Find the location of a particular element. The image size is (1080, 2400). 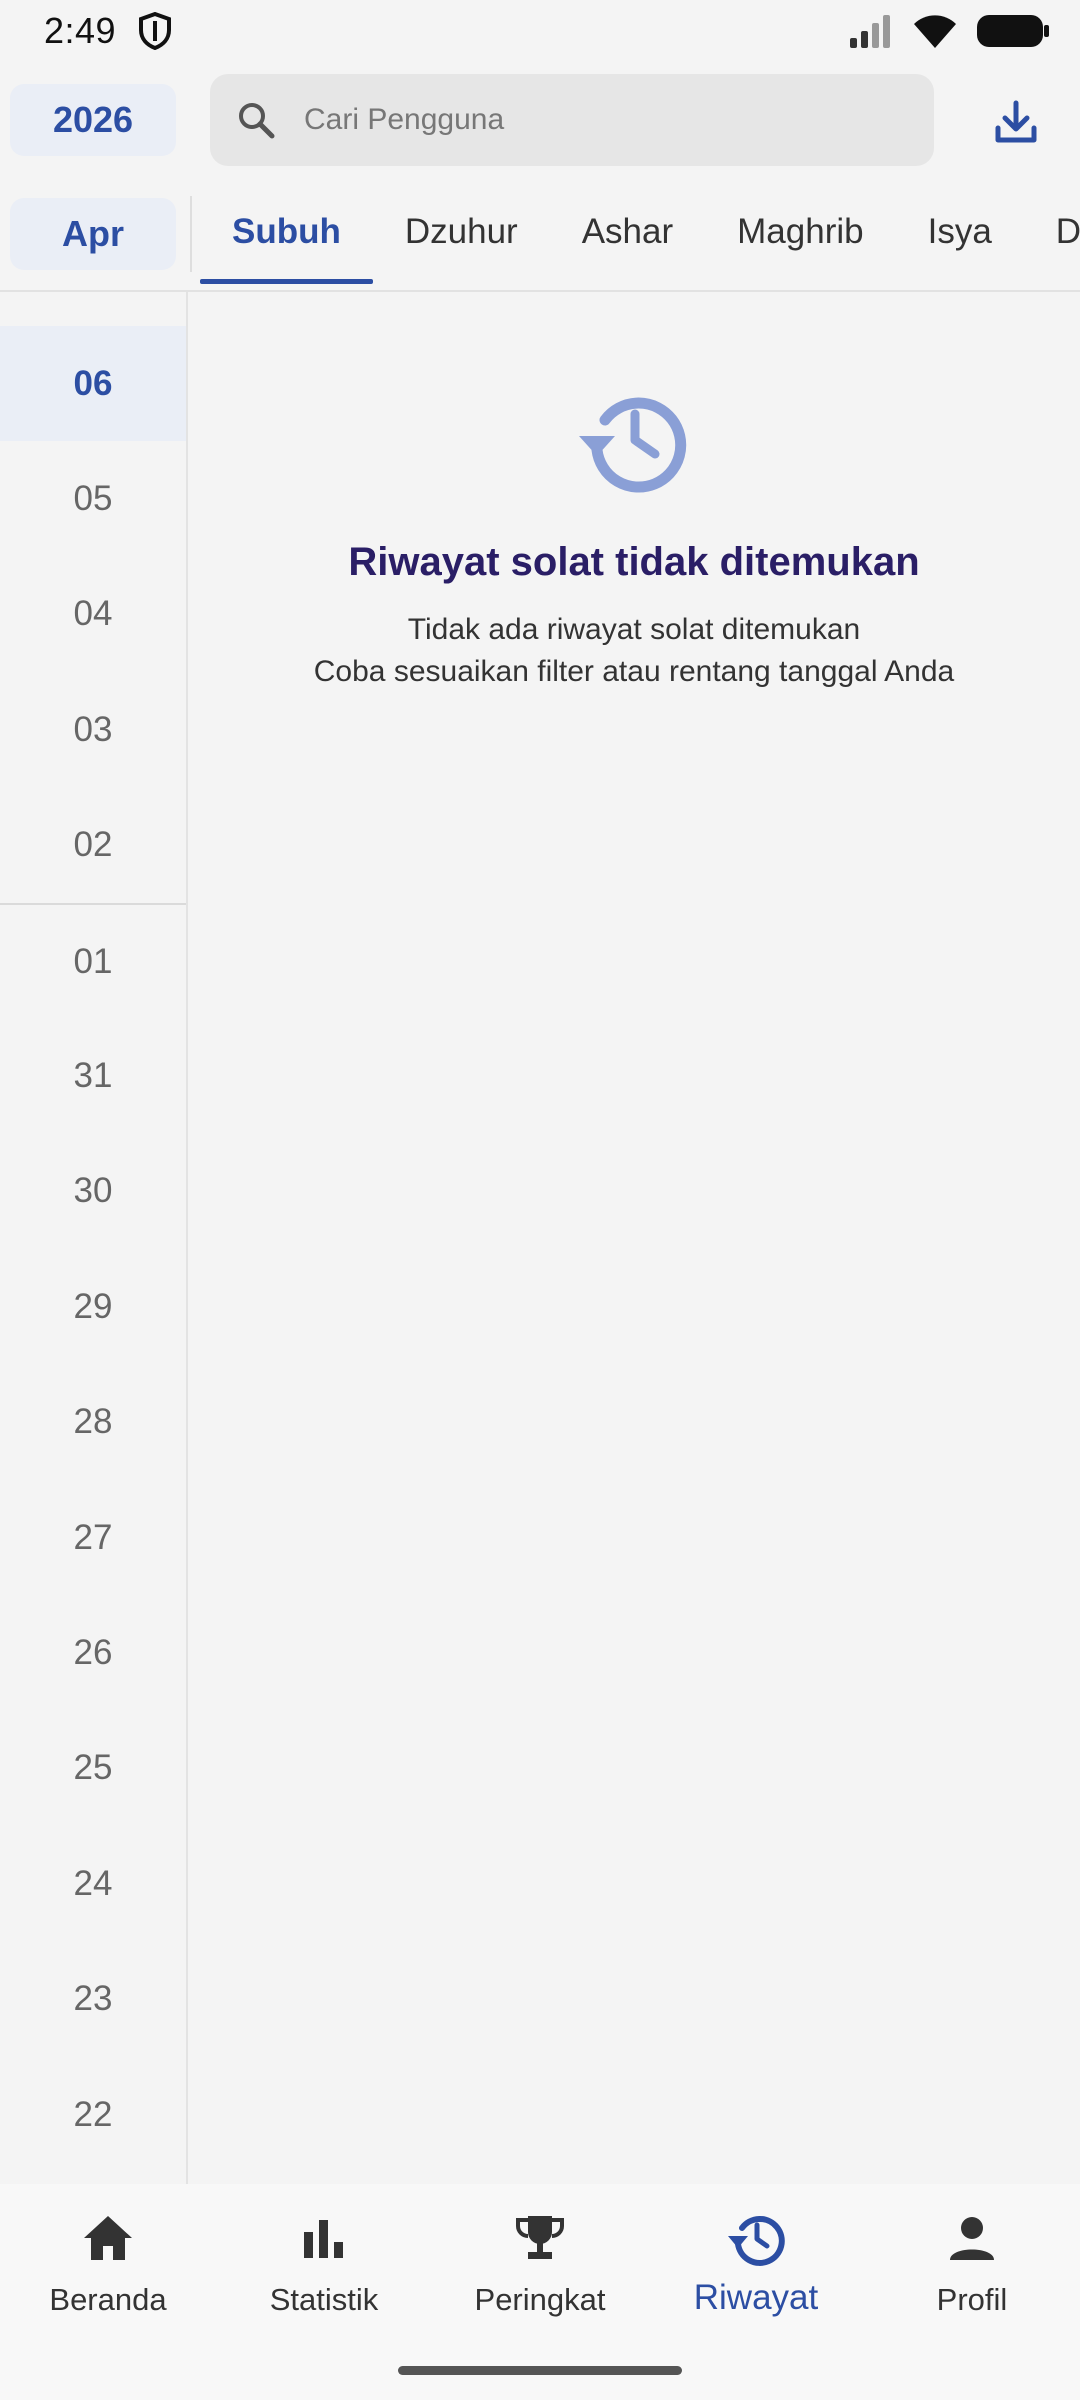

year-selector: 2026 is located at coordinates (93, 120).